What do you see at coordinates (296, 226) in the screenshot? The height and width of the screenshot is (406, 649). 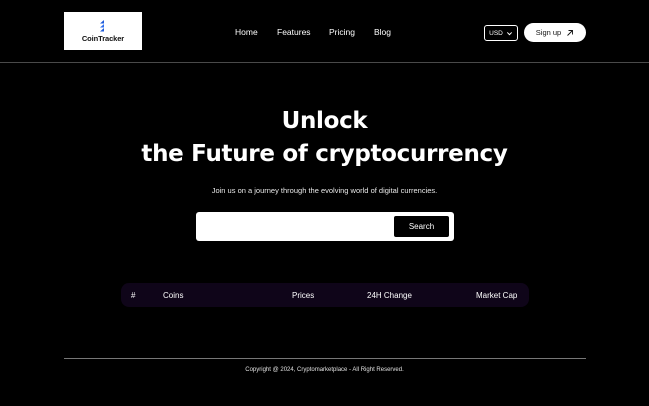 I see `search-input` at bounding box center [296, 226].